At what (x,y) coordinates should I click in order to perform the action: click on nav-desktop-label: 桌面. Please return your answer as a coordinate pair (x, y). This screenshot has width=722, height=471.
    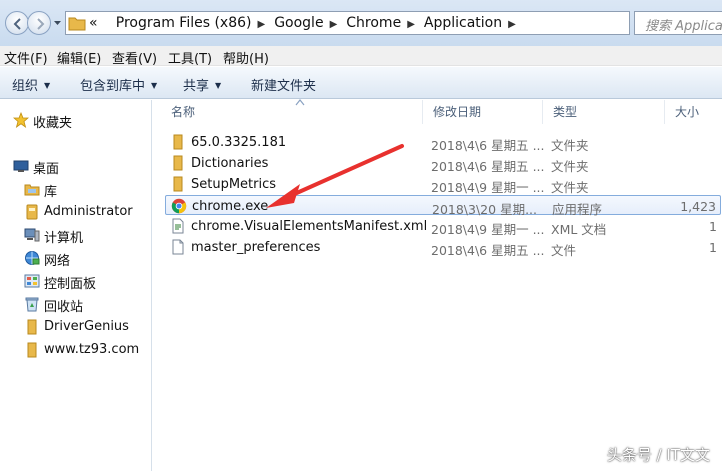
    Looking at the image, I should click on (46, 169).